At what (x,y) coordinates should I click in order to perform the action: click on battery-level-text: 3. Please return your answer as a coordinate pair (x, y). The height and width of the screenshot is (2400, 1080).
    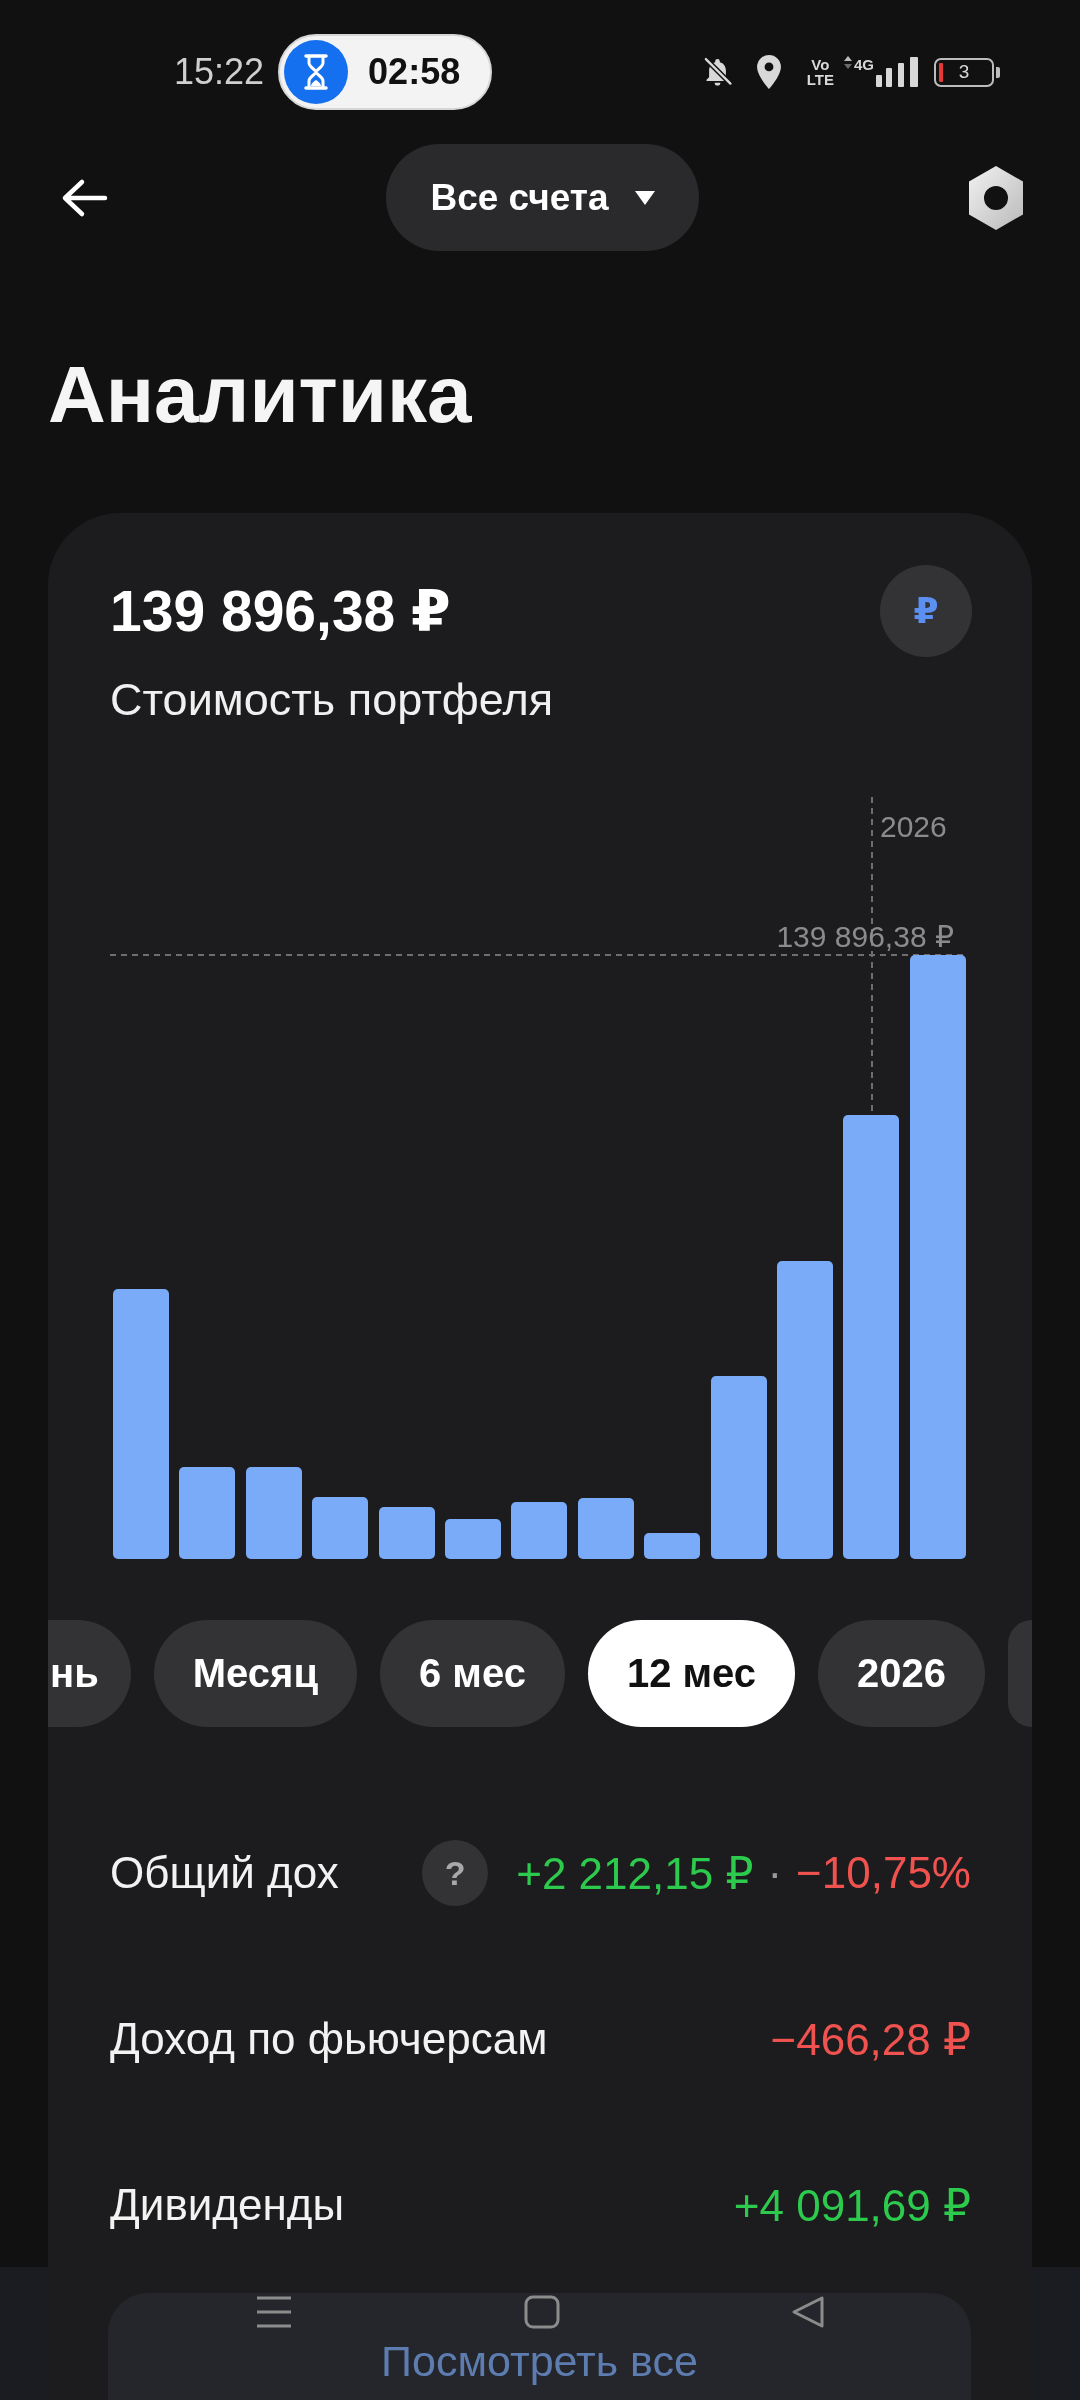
    Looking at the image, I should click on (964, 72).